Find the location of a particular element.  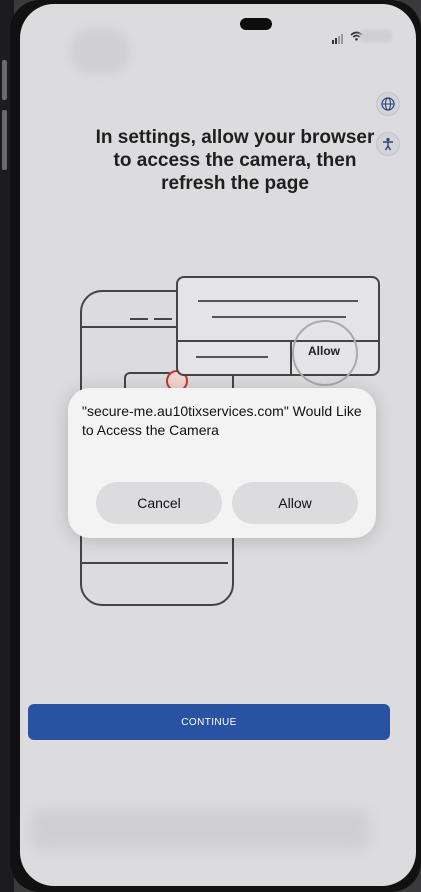

battery-icon is located at coordinates (376, 36).